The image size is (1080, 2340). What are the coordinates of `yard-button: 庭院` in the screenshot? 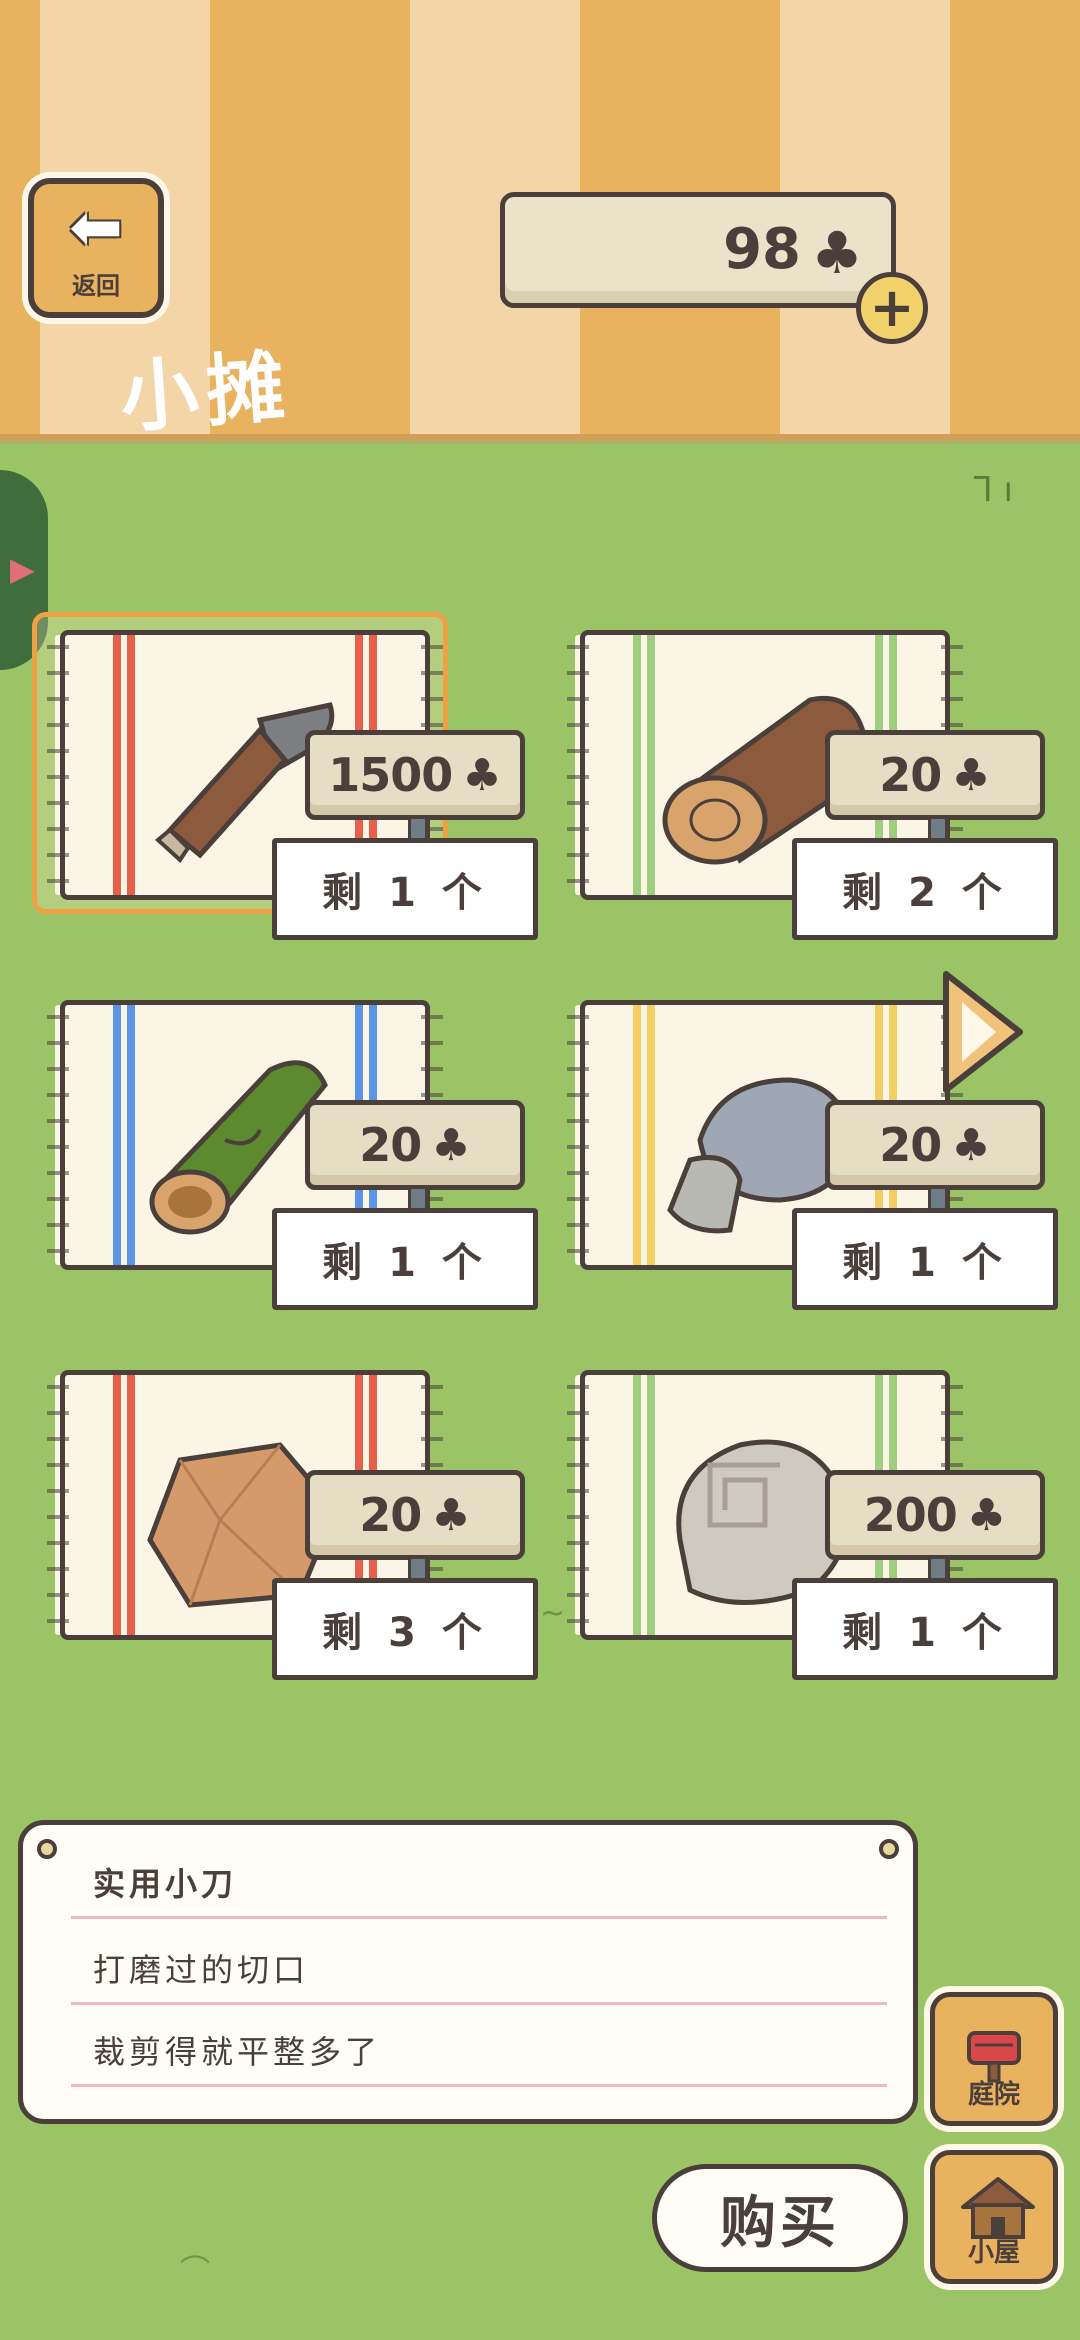 It's located at (994, 2059).